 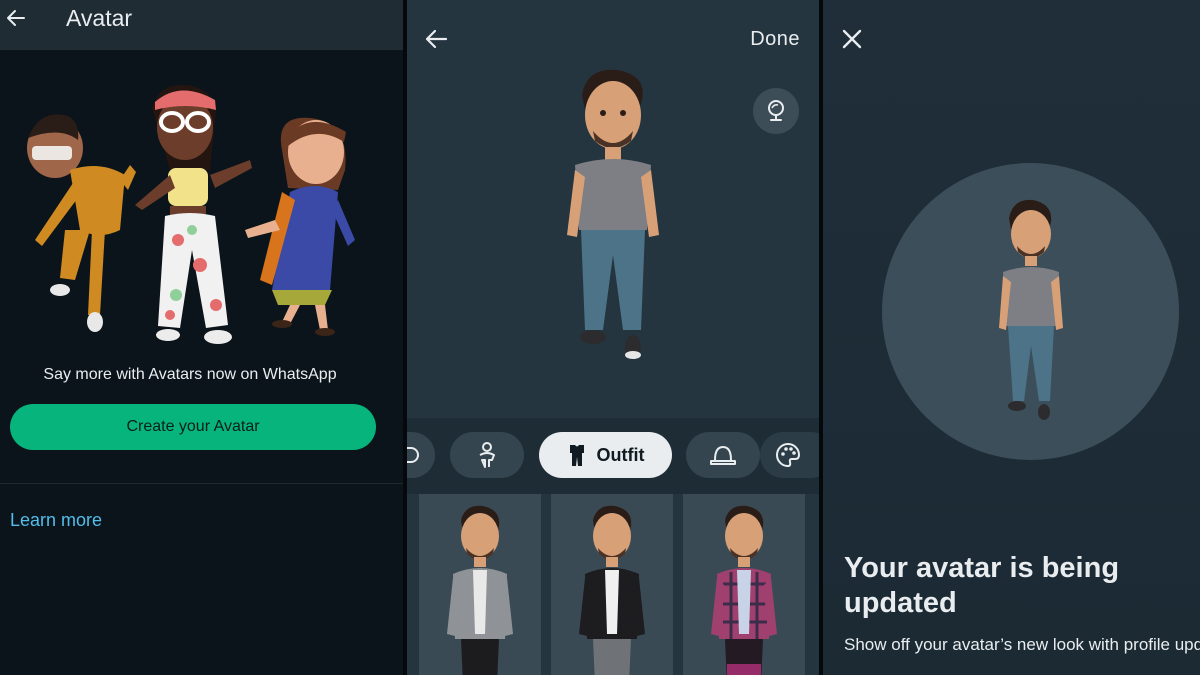 What do you see at coordinates (612, 590) in the screenshot?
I see `black-jacket-outfit-thumbnail` at bounding box center [612, 590].